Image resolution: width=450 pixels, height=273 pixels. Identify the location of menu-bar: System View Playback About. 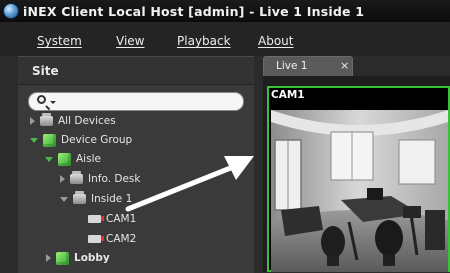
(225, 39).